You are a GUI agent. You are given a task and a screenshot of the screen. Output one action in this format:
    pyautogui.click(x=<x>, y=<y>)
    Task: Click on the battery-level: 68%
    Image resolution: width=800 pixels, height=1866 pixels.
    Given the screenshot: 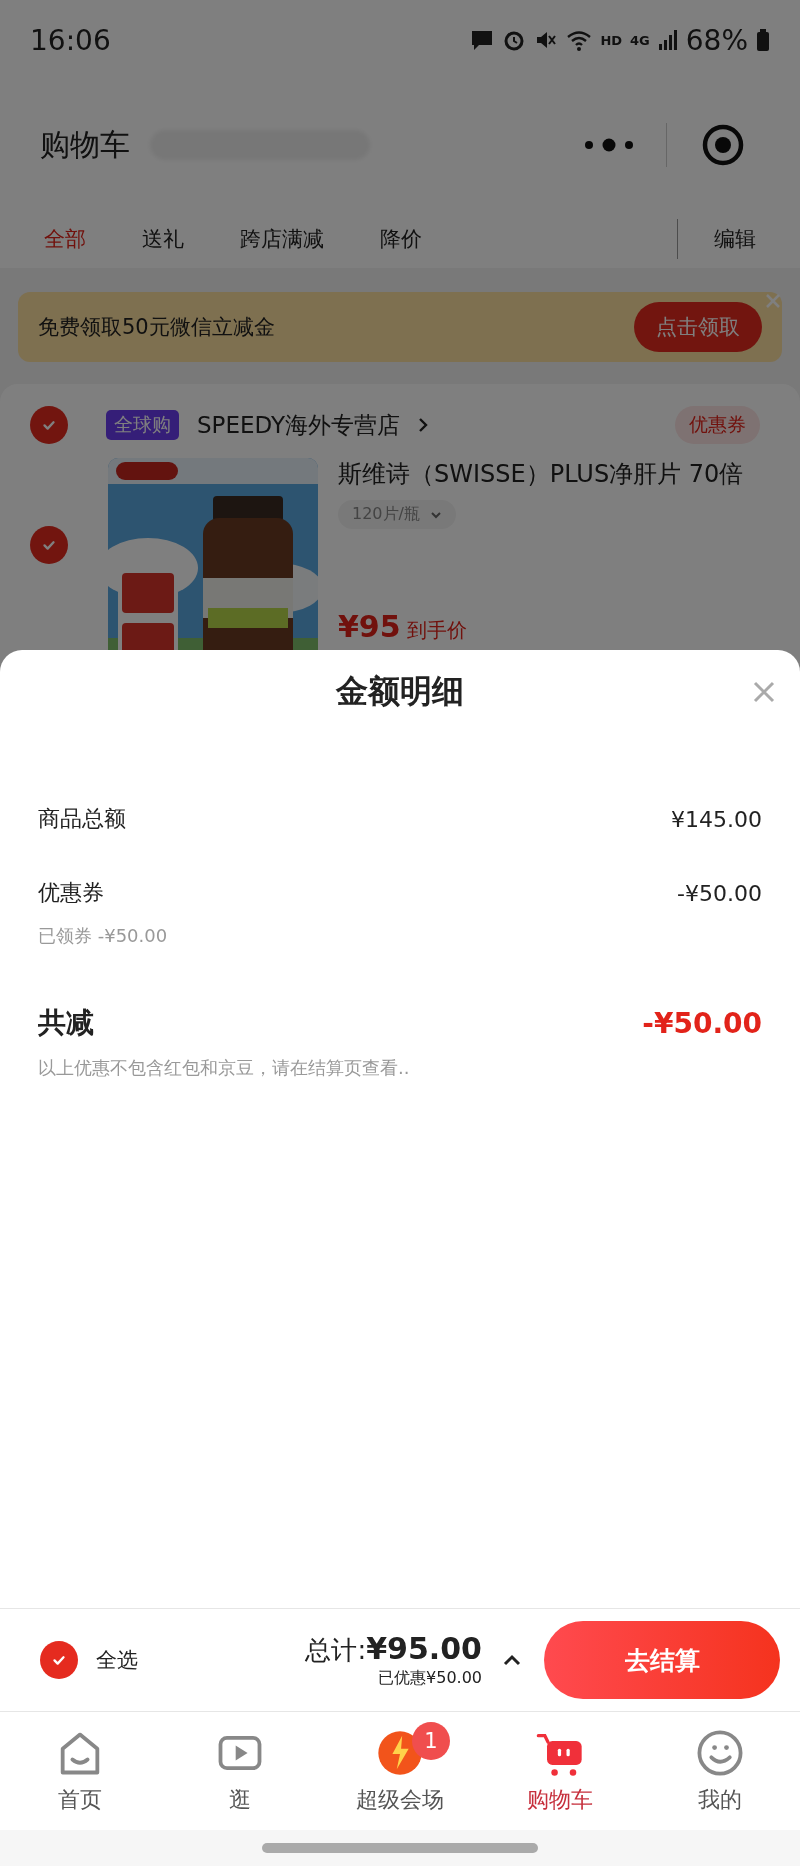 What is the action you would take?
    pyautogui.click(x=716, y=40)
    